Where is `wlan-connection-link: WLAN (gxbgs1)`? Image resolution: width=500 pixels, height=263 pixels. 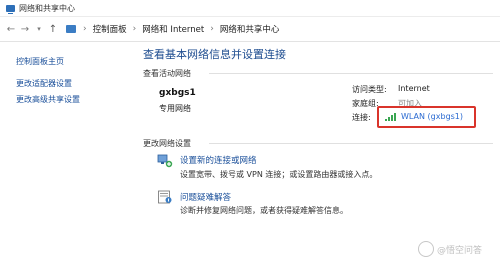
wlan-connection-link: WLAN (gxbgs1) is located at coordinates (424, 116).